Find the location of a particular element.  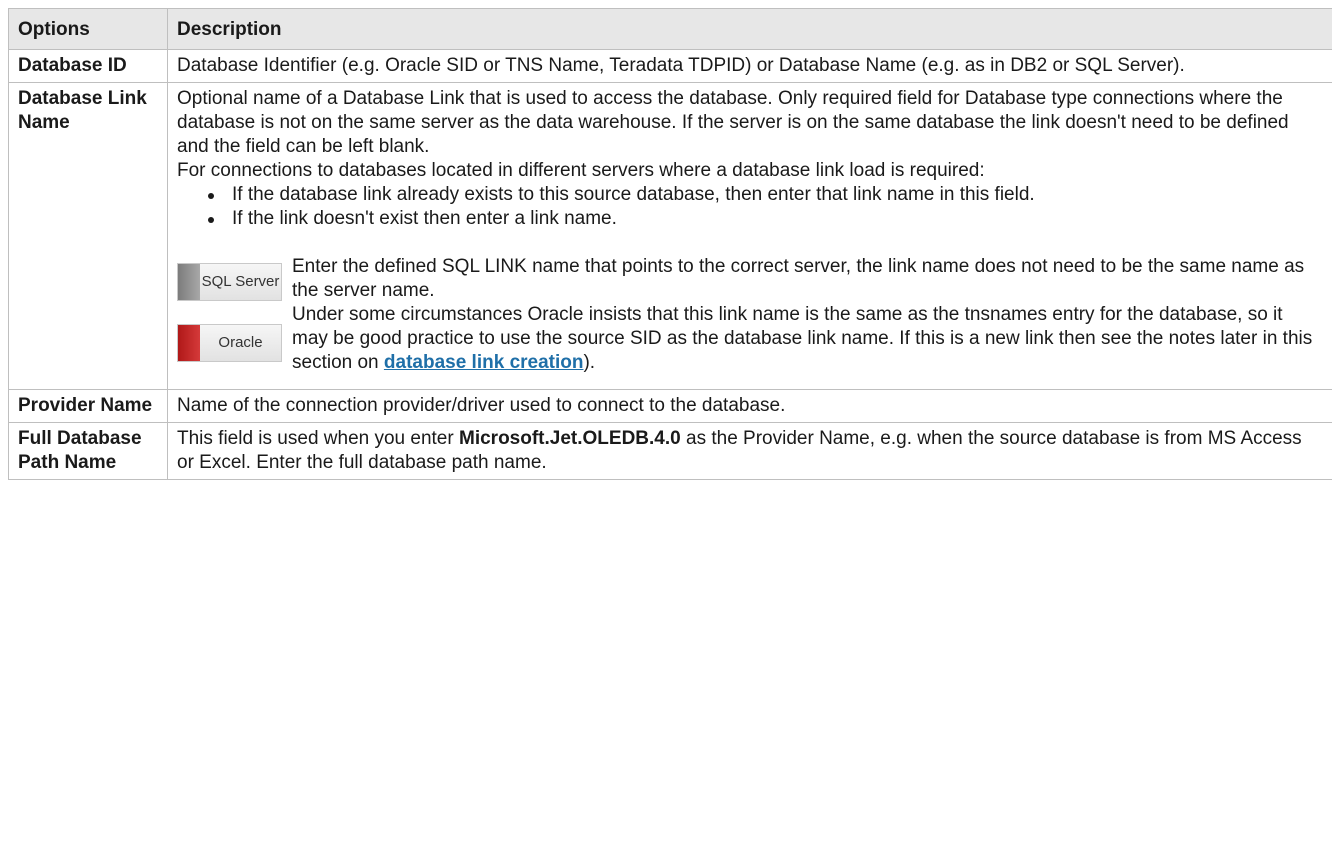

oracle-badge: Oracle is located at coordinates (229, 343).